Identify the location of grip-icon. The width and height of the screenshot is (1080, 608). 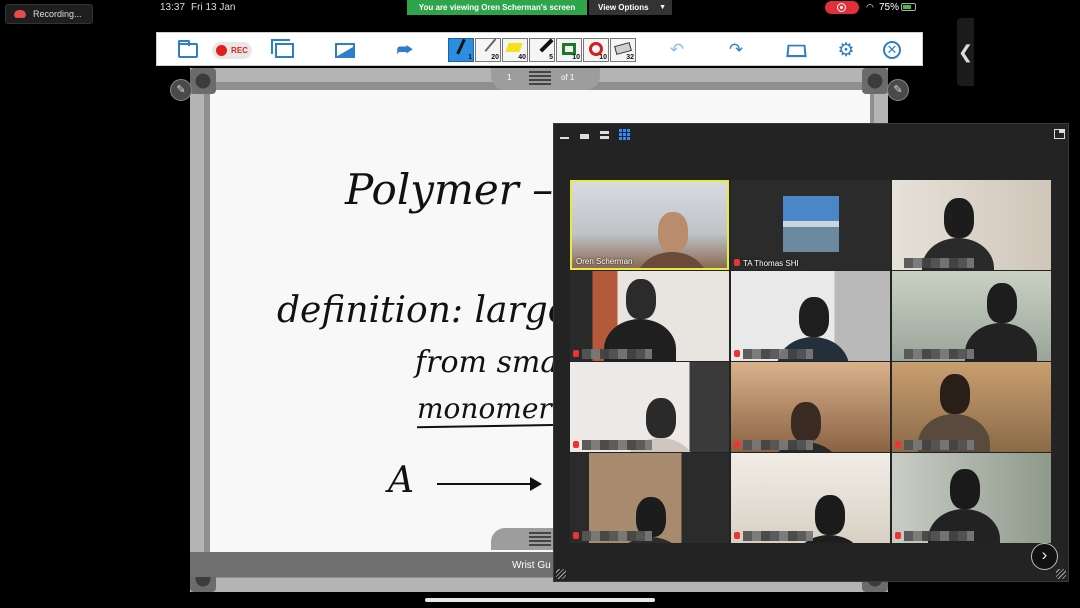
(540, 539).